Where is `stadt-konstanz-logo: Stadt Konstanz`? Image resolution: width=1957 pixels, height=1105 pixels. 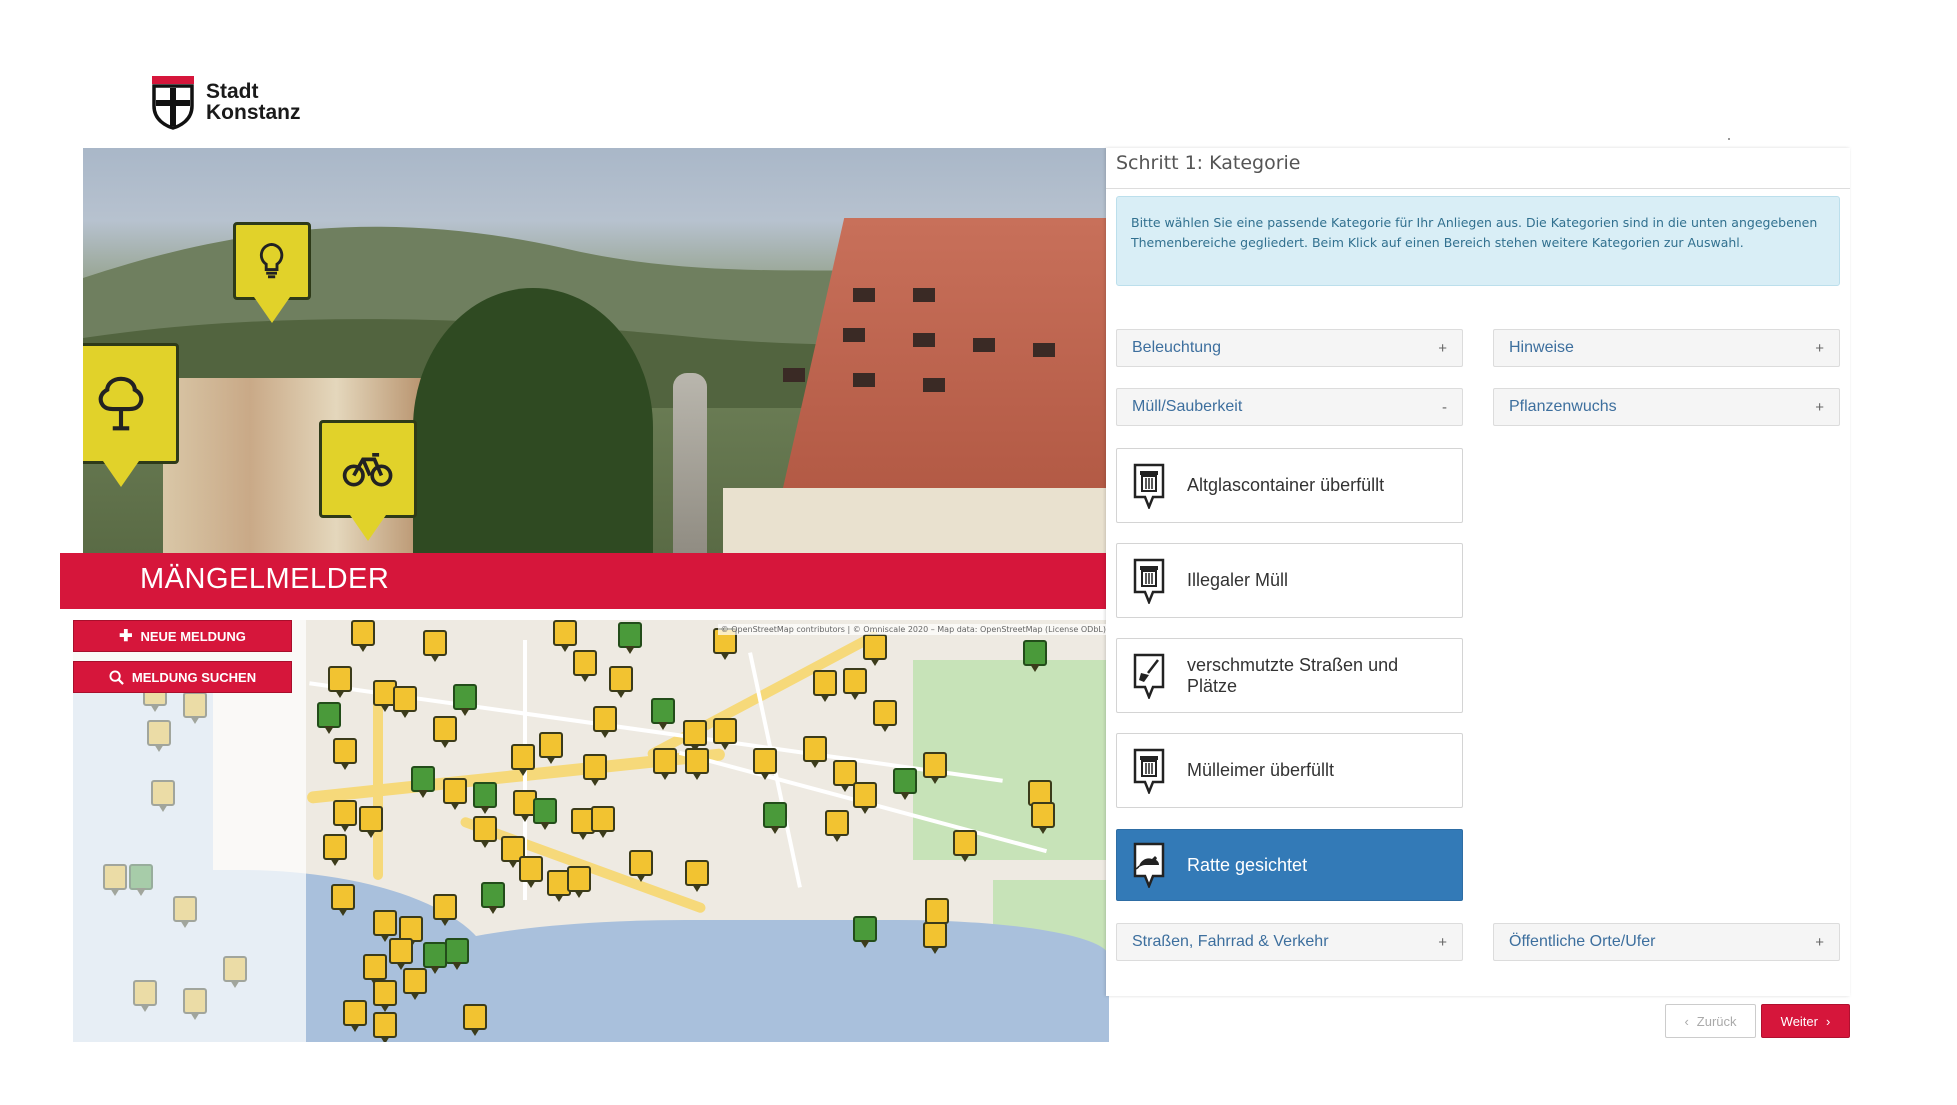
stadt-konstanz-logo: Stadt Konstanz is located at coordinates (225, 102).